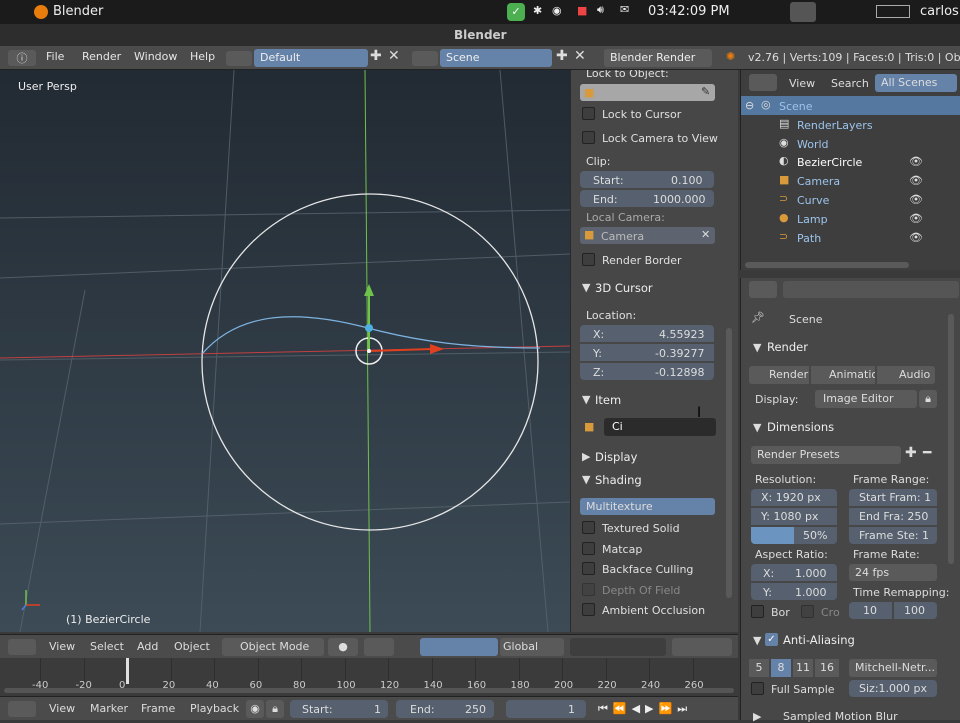  Describe the element at coordinates (582, 10) in the screenshot. I see `camera-icon: ■` at that location.